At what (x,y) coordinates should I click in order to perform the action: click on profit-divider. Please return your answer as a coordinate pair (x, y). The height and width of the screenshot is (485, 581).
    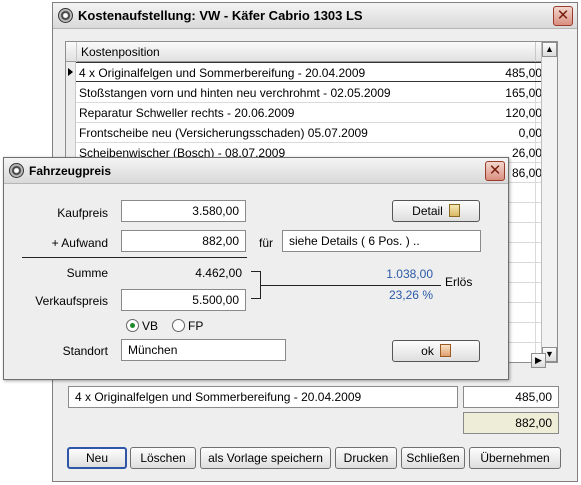
    Looking at the image, I should click on (351, 285).